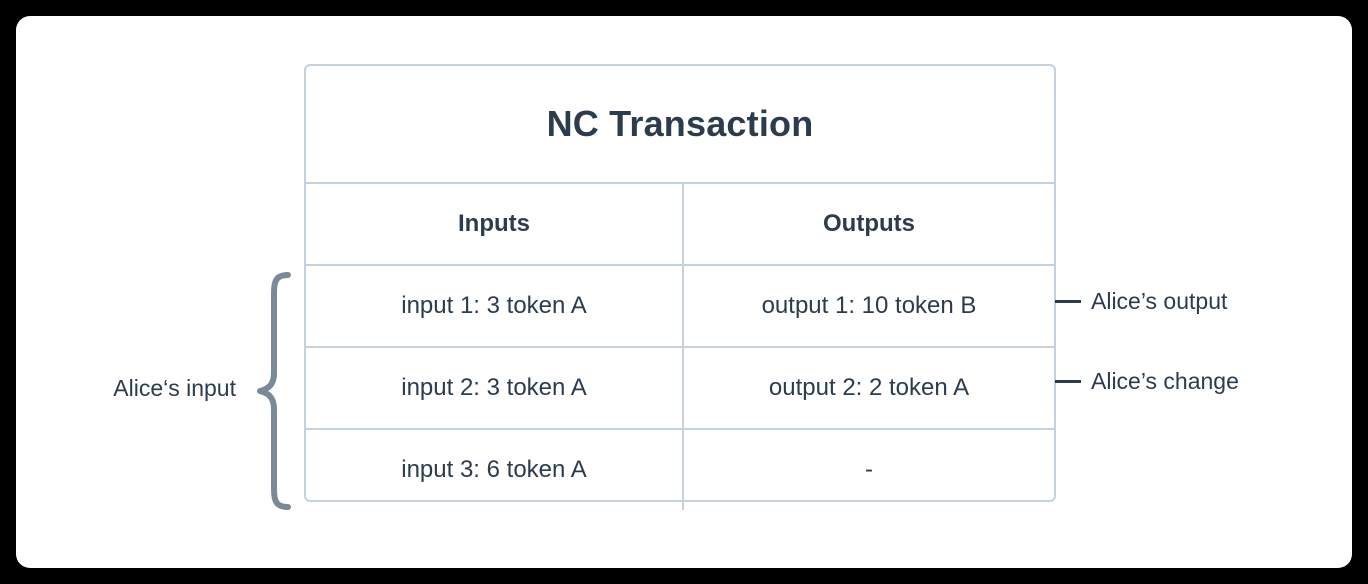 The width and height of the screenshot is (1368, 584). I want to click on output-cell-1: output 1: 10 token B, so click(869, 305).